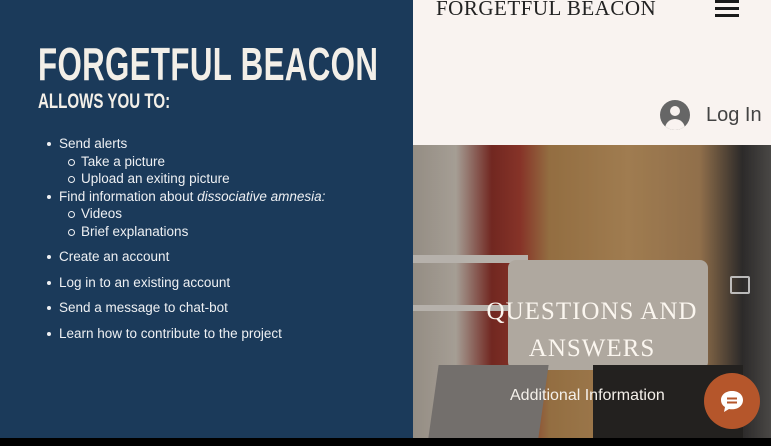  What do you see at coordinates (185, 334) in the screenshot?
I see `list-item: Learn how to contribute to the project` at bounding box center [185, 334].